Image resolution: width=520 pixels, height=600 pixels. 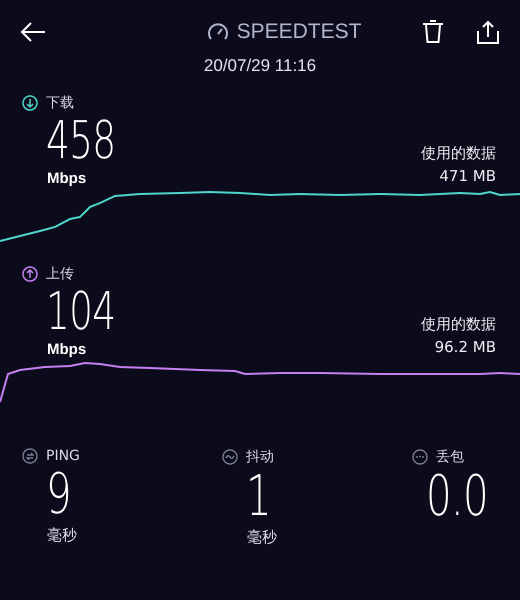 I want to click on download-icon, so click(x=30, y=103).